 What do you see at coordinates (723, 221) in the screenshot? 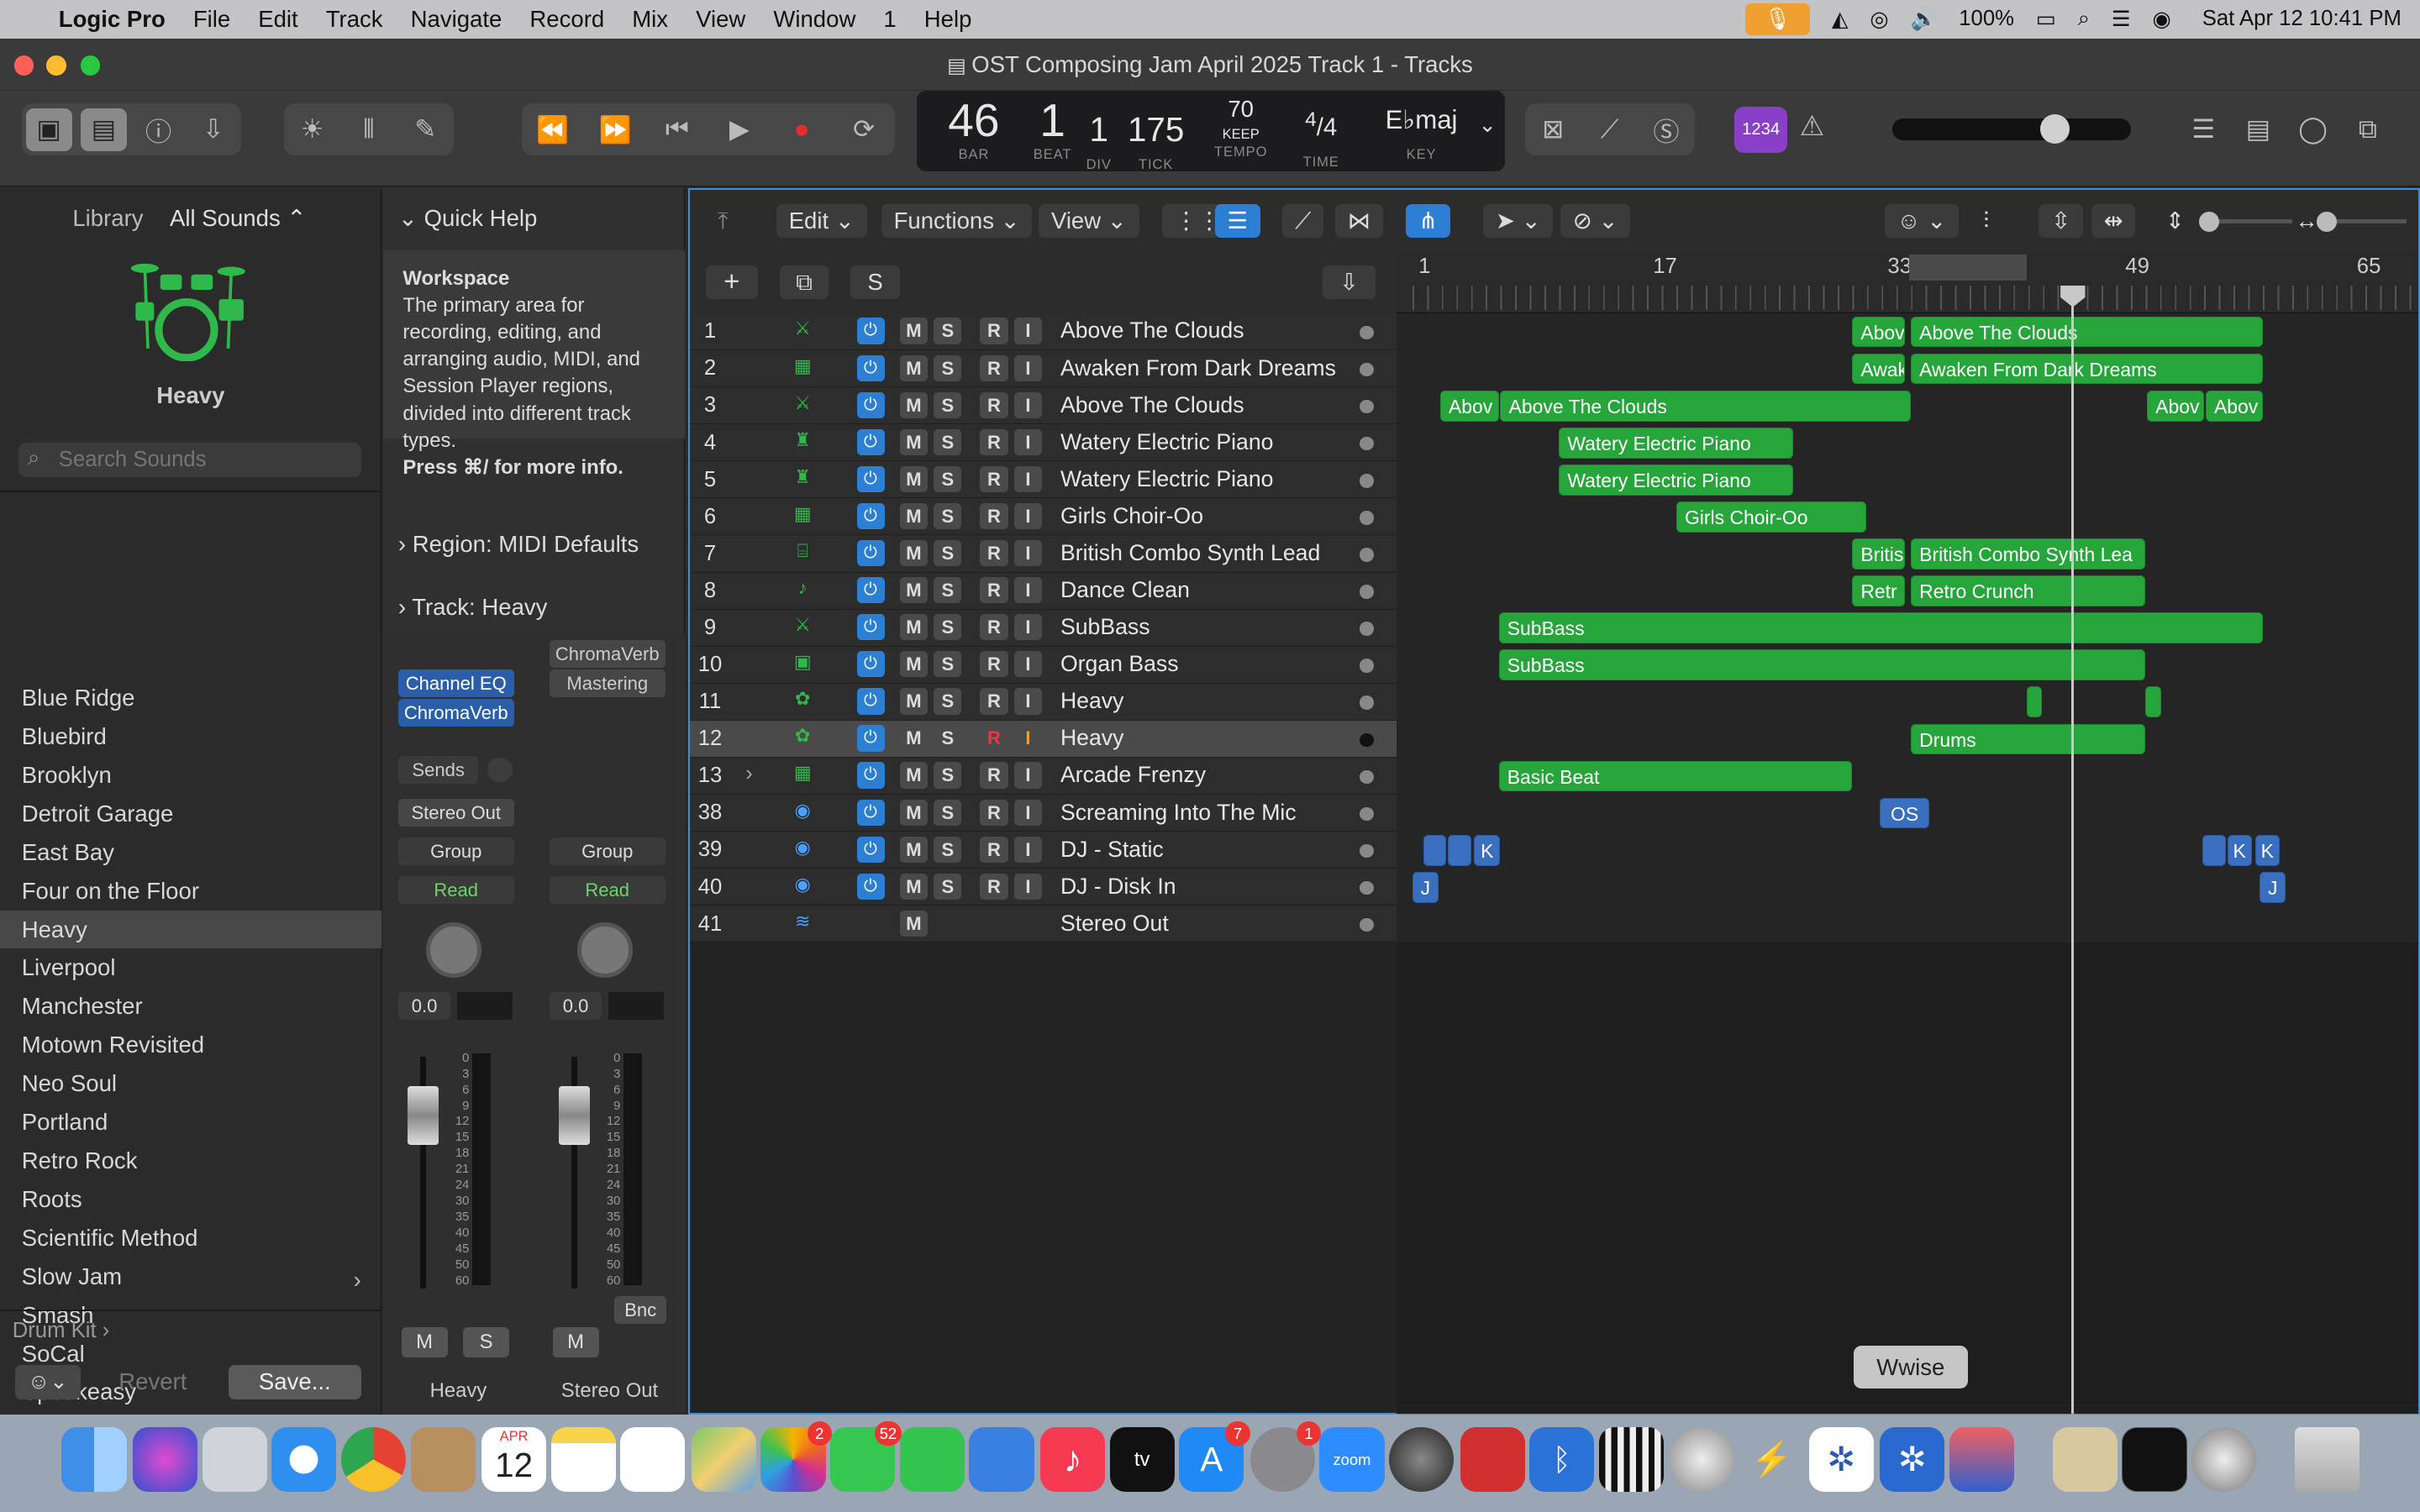
I see `catch-up-icon: ⤒` at bounding box center [723, 221].